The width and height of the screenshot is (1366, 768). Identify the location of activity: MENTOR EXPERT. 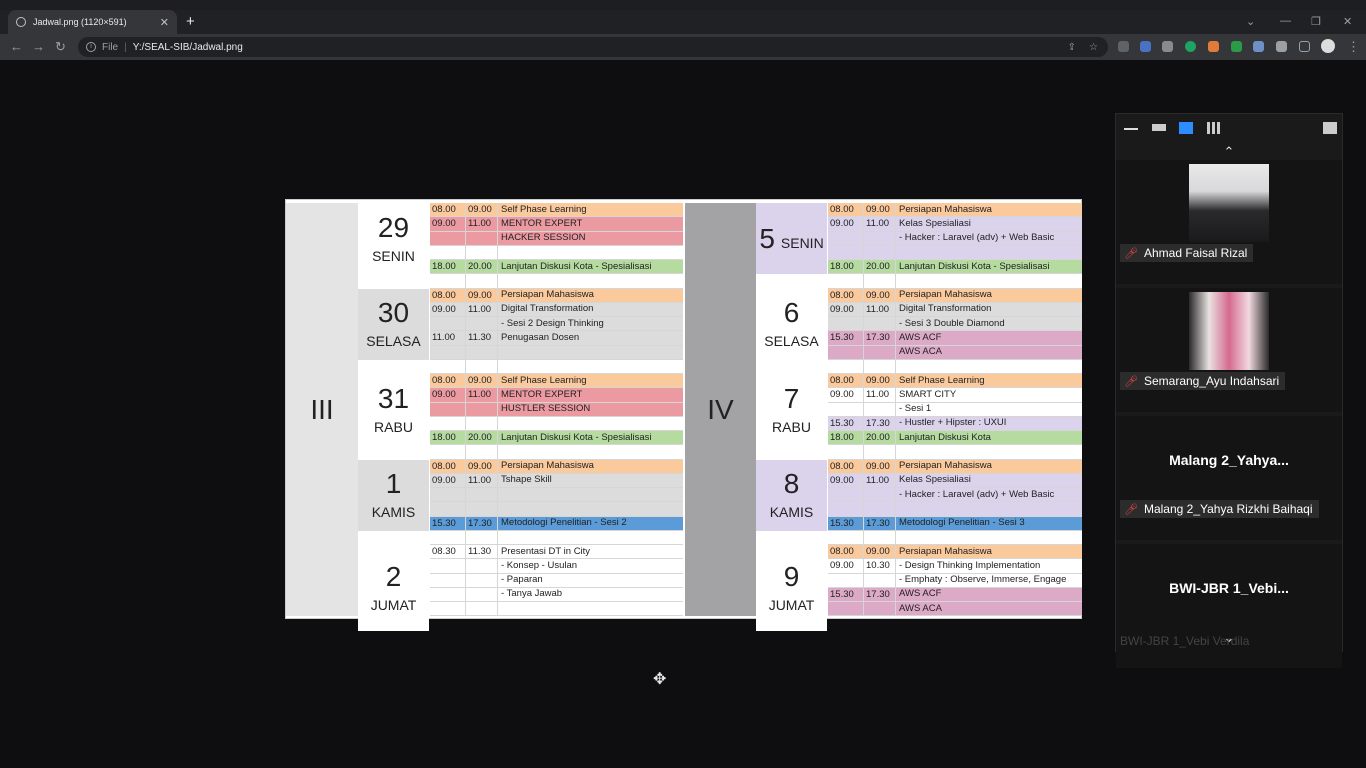
(542, 223).